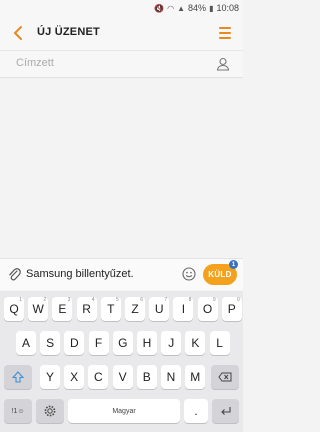 The width and height of the screenshot is (320, 432). I want to click on key-label: D, so click(74, 343).